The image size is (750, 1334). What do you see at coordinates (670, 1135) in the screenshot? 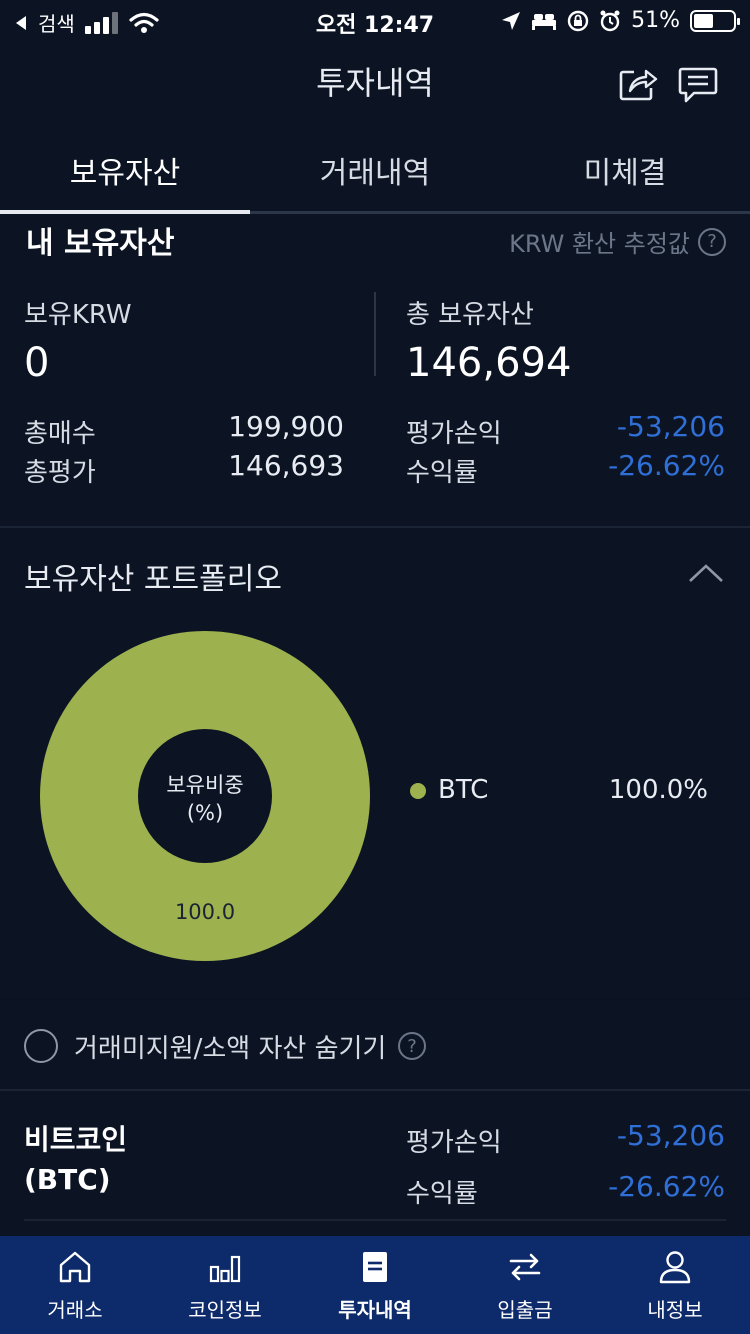
I see `coin-pnl-value: -53,206` at bounding box center [670, 1135].